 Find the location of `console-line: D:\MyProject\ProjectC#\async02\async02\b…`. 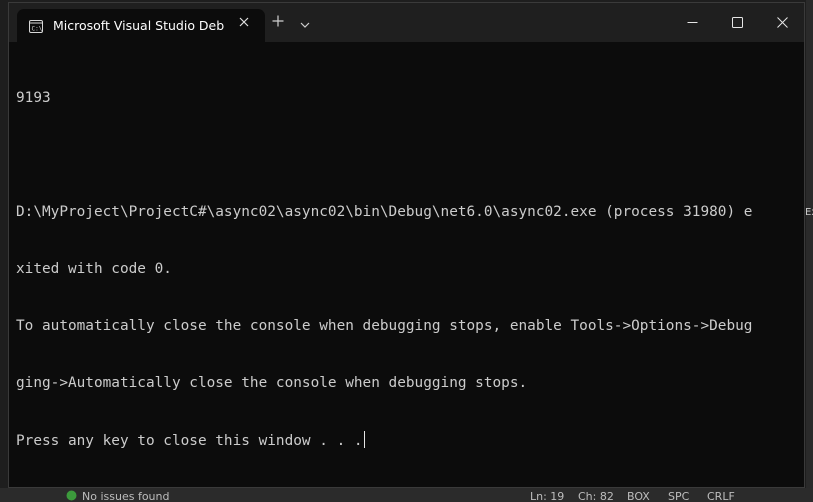

console-line: D:\MyProject\ProjectC#\async02\async02\b… is located at coordinates (384, 212).